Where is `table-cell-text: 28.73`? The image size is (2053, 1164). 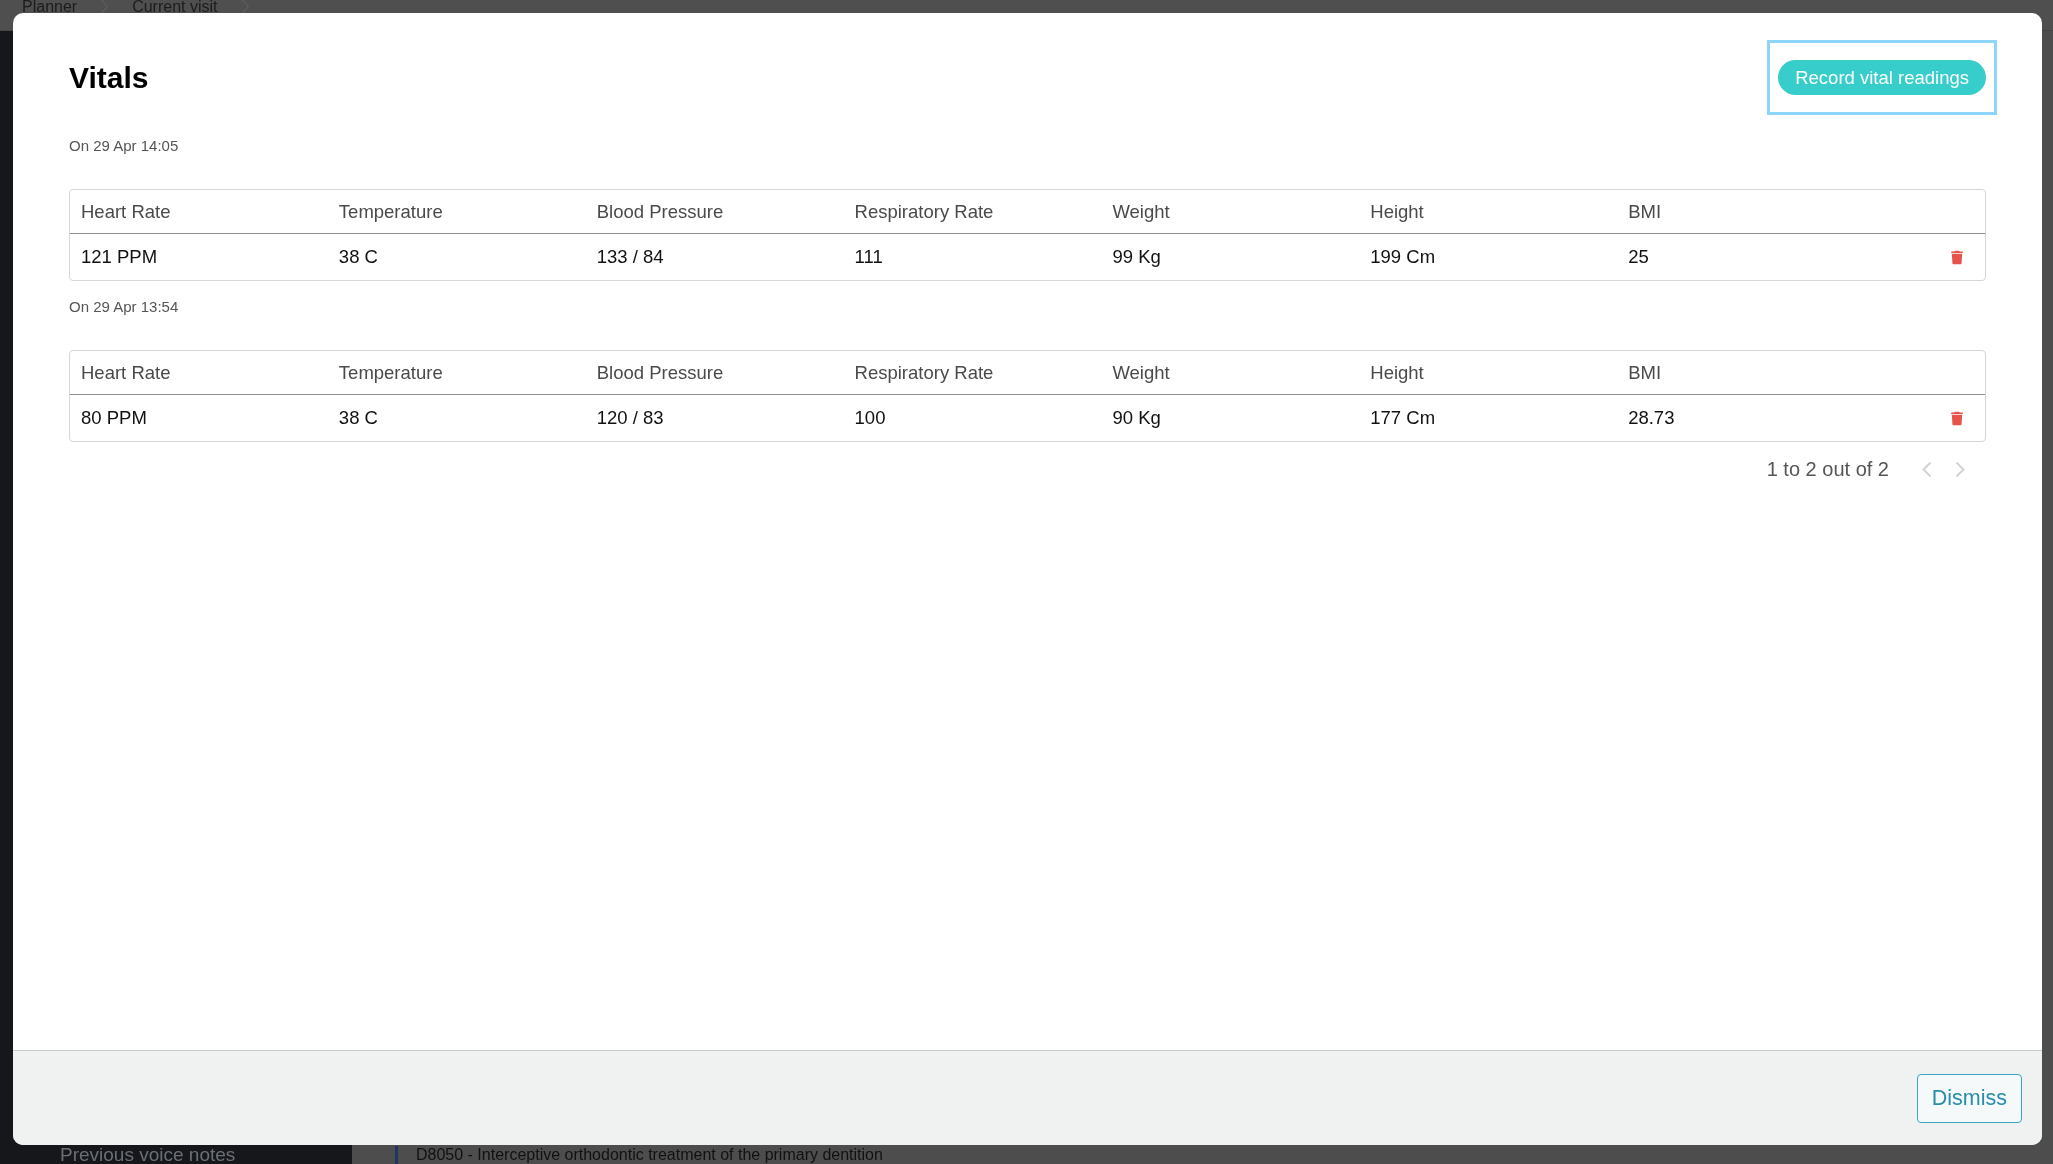
table-cell-text: 28.73 is located at coordinates (1651, 418).